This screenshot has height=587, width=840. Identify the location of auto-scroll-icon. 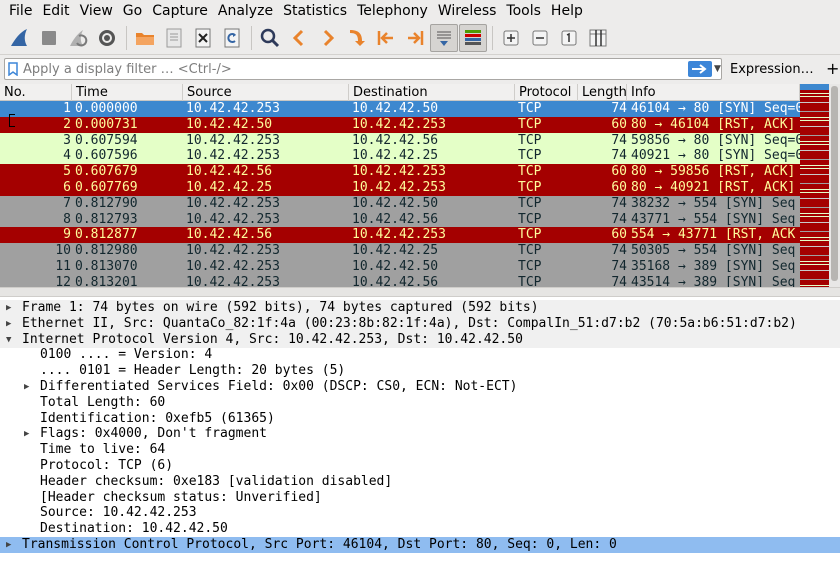
(444, 38).